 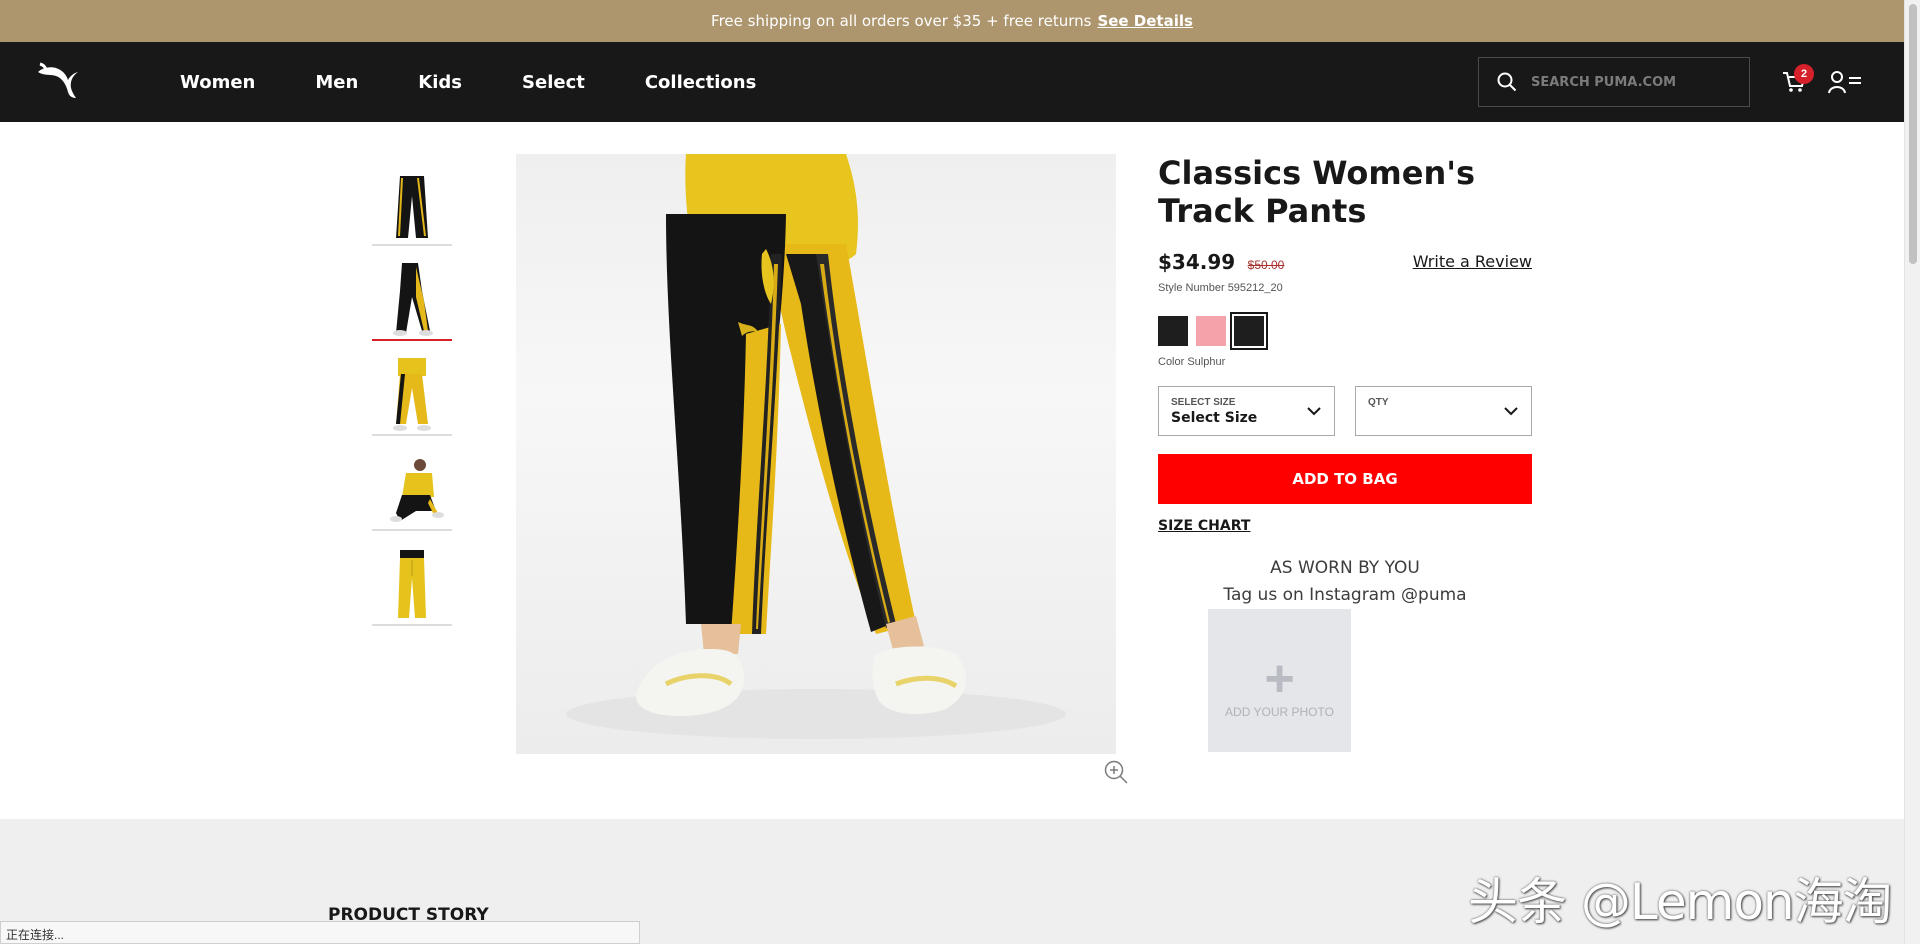 I want to click on nav-menu: Women Men Kids Select Collections, so click(x=498, y=82).